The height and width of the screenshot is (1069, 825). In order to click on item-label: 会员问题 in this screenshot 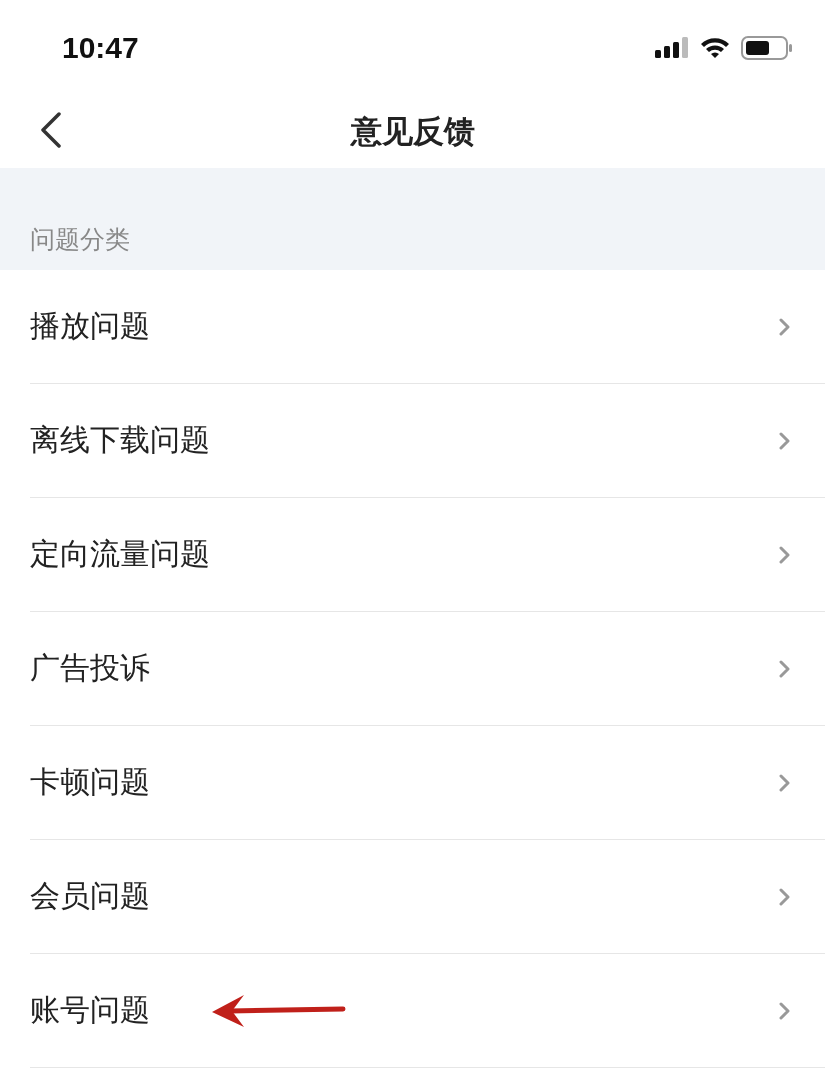, I will do `click(90, 896)`.